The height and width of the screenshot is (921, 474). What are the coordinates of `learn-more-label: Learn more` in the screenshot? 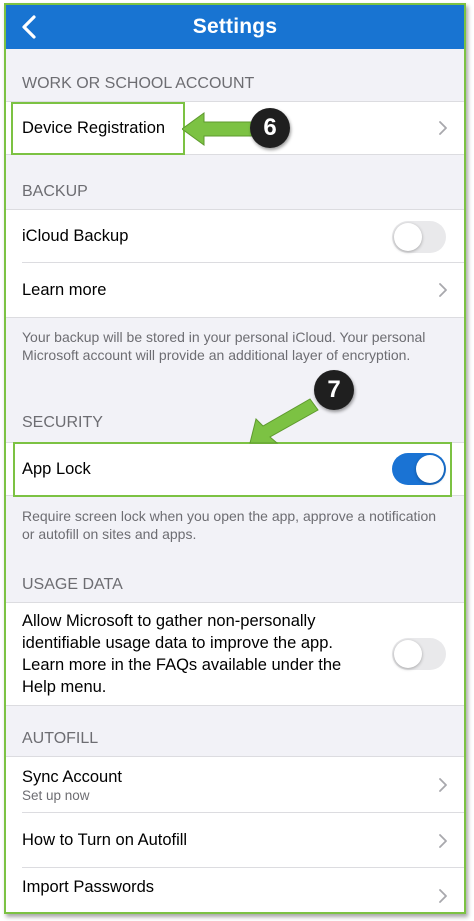 It's located at (64, 289).